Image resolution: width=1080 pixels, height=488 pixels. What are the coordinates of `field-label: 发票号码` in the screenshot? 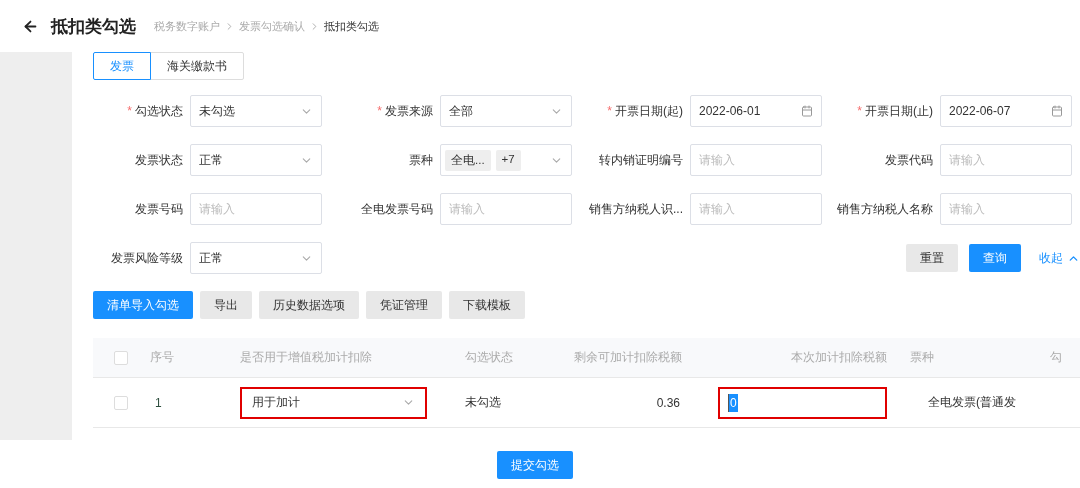 It's located at (159, 208).